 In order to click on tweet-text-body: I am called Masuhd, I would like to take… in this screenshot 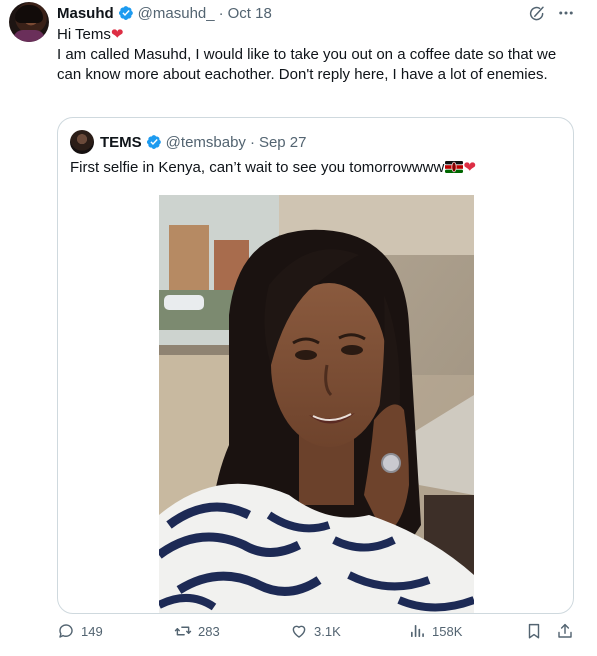, I will do `click(307, 64)`.